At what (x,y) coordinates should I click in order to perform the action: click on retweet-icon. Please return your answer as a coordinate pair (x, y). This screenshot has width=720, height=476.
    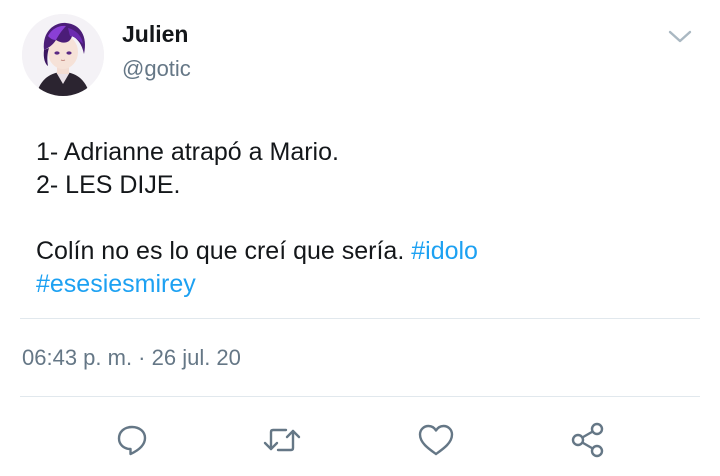
    Looking at the image, I should click on (282, 440).